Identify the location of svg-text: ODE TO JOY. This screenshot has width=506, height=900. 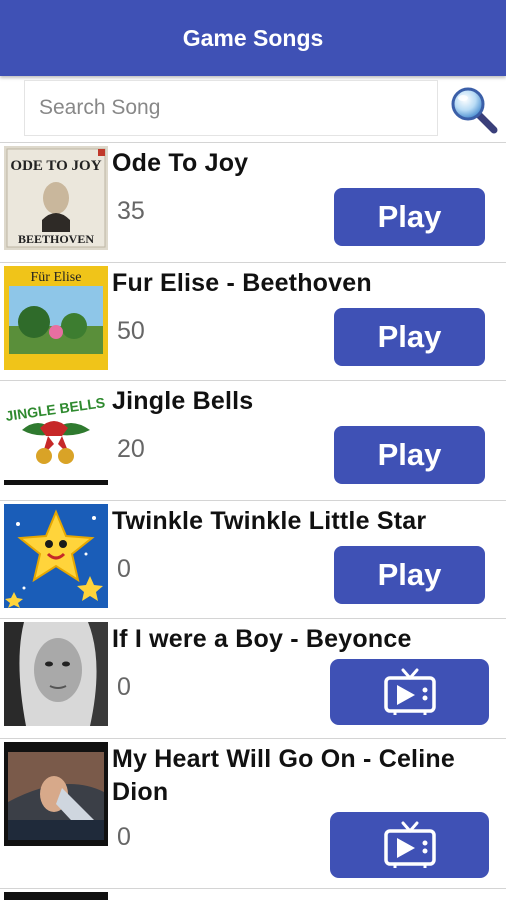
(55, 166).